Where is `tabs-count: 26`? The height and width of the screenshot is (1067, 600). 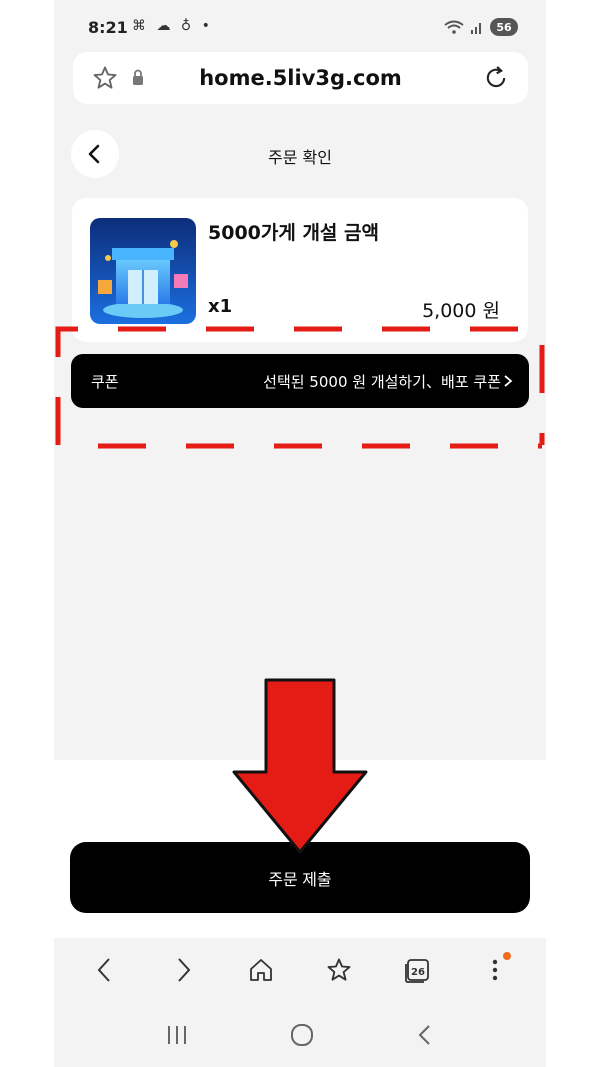 tabs-count: 26 is located at coordinates (418, 972).